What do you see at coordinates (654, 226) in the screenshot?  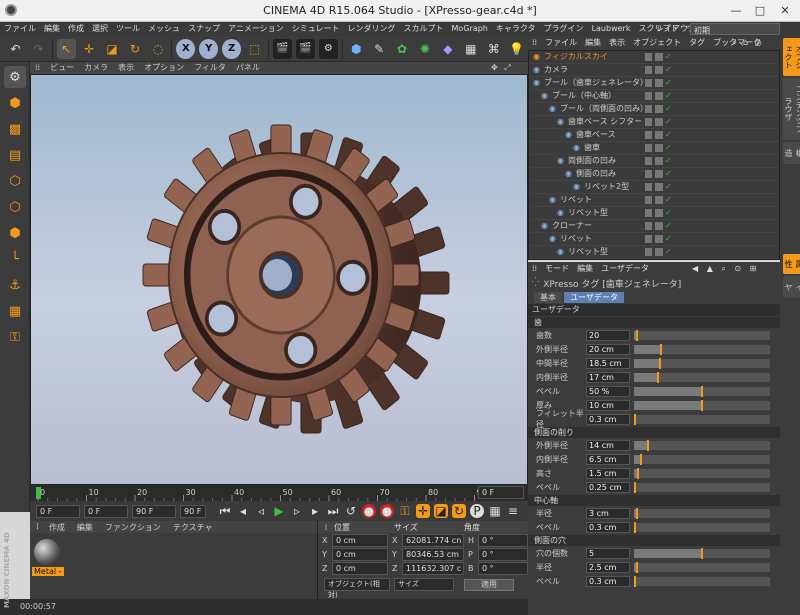 I see `object-tree-row: ◉ クローナー ✓` at bounding box center [654, 226].